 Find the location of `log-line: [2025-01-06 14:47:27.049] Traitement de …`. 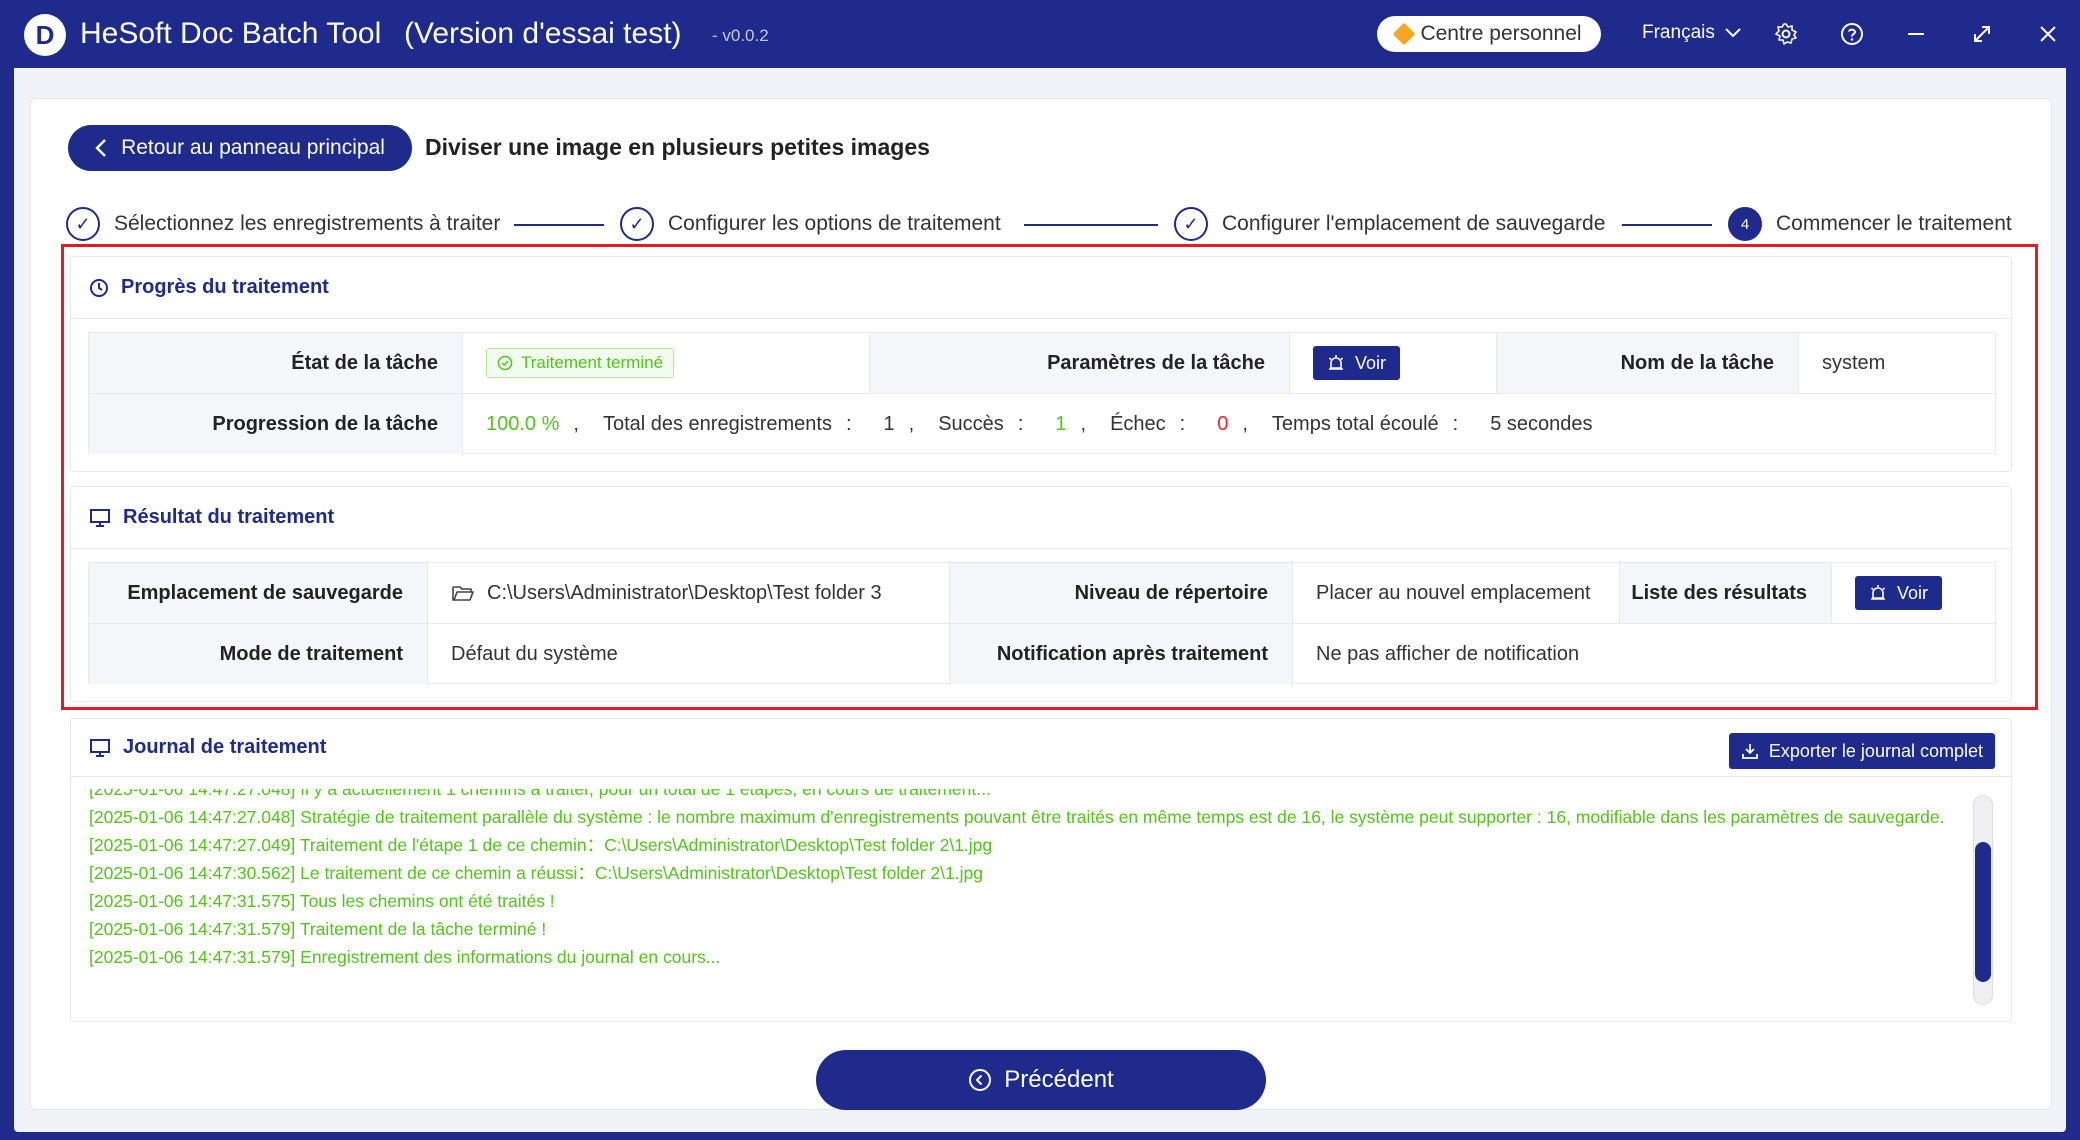

log-line: [2025-01-06 14:47:27.049] Traitement de … is located at coordinates (541, 845).